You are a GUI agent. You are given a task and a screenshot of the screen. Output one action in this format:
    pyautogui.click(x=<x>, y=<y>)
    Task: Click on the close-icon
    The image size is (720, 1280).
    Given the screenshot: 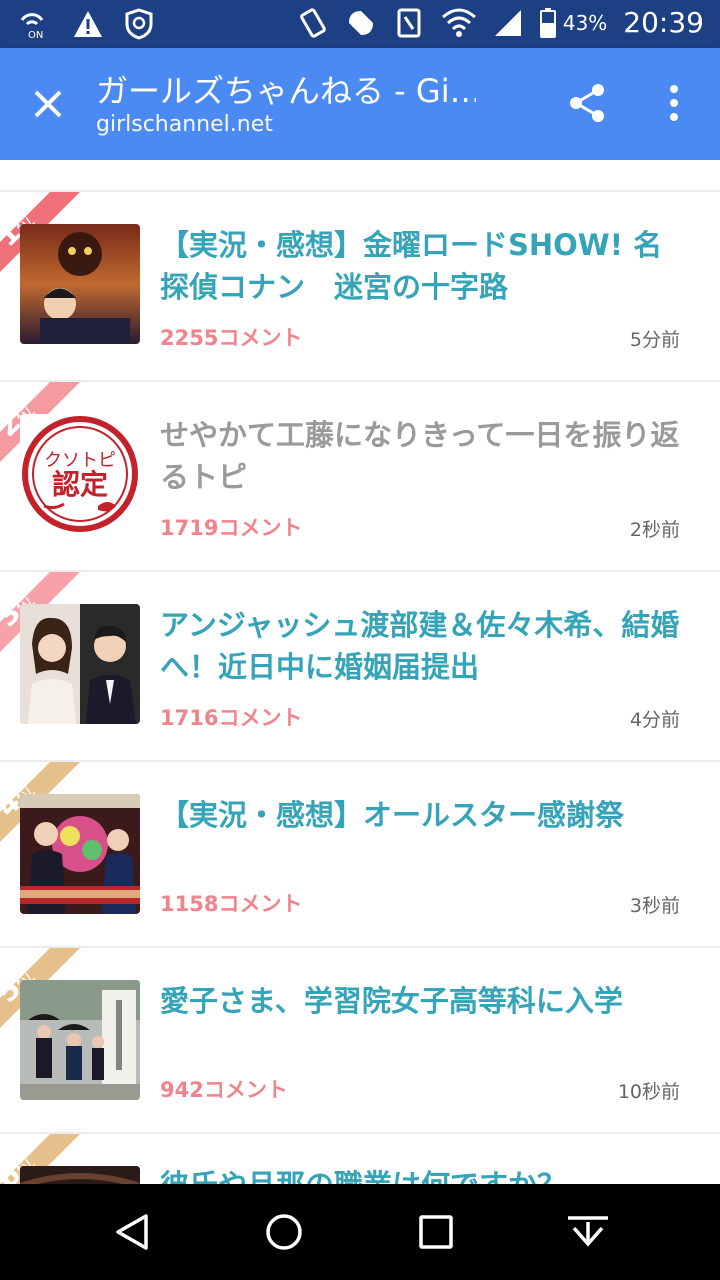 What is the action you would take?
    pyautogui.click(x=48, y=104)
    